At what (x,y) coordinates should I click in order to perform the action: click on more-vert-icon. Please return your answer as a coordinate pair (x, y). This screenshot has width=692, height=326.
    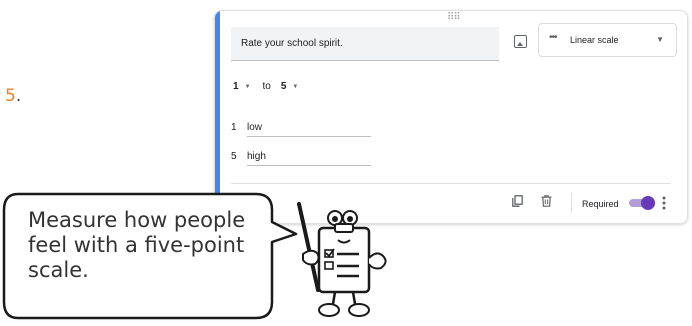
    Looking at the image, I should click on (664, 203).